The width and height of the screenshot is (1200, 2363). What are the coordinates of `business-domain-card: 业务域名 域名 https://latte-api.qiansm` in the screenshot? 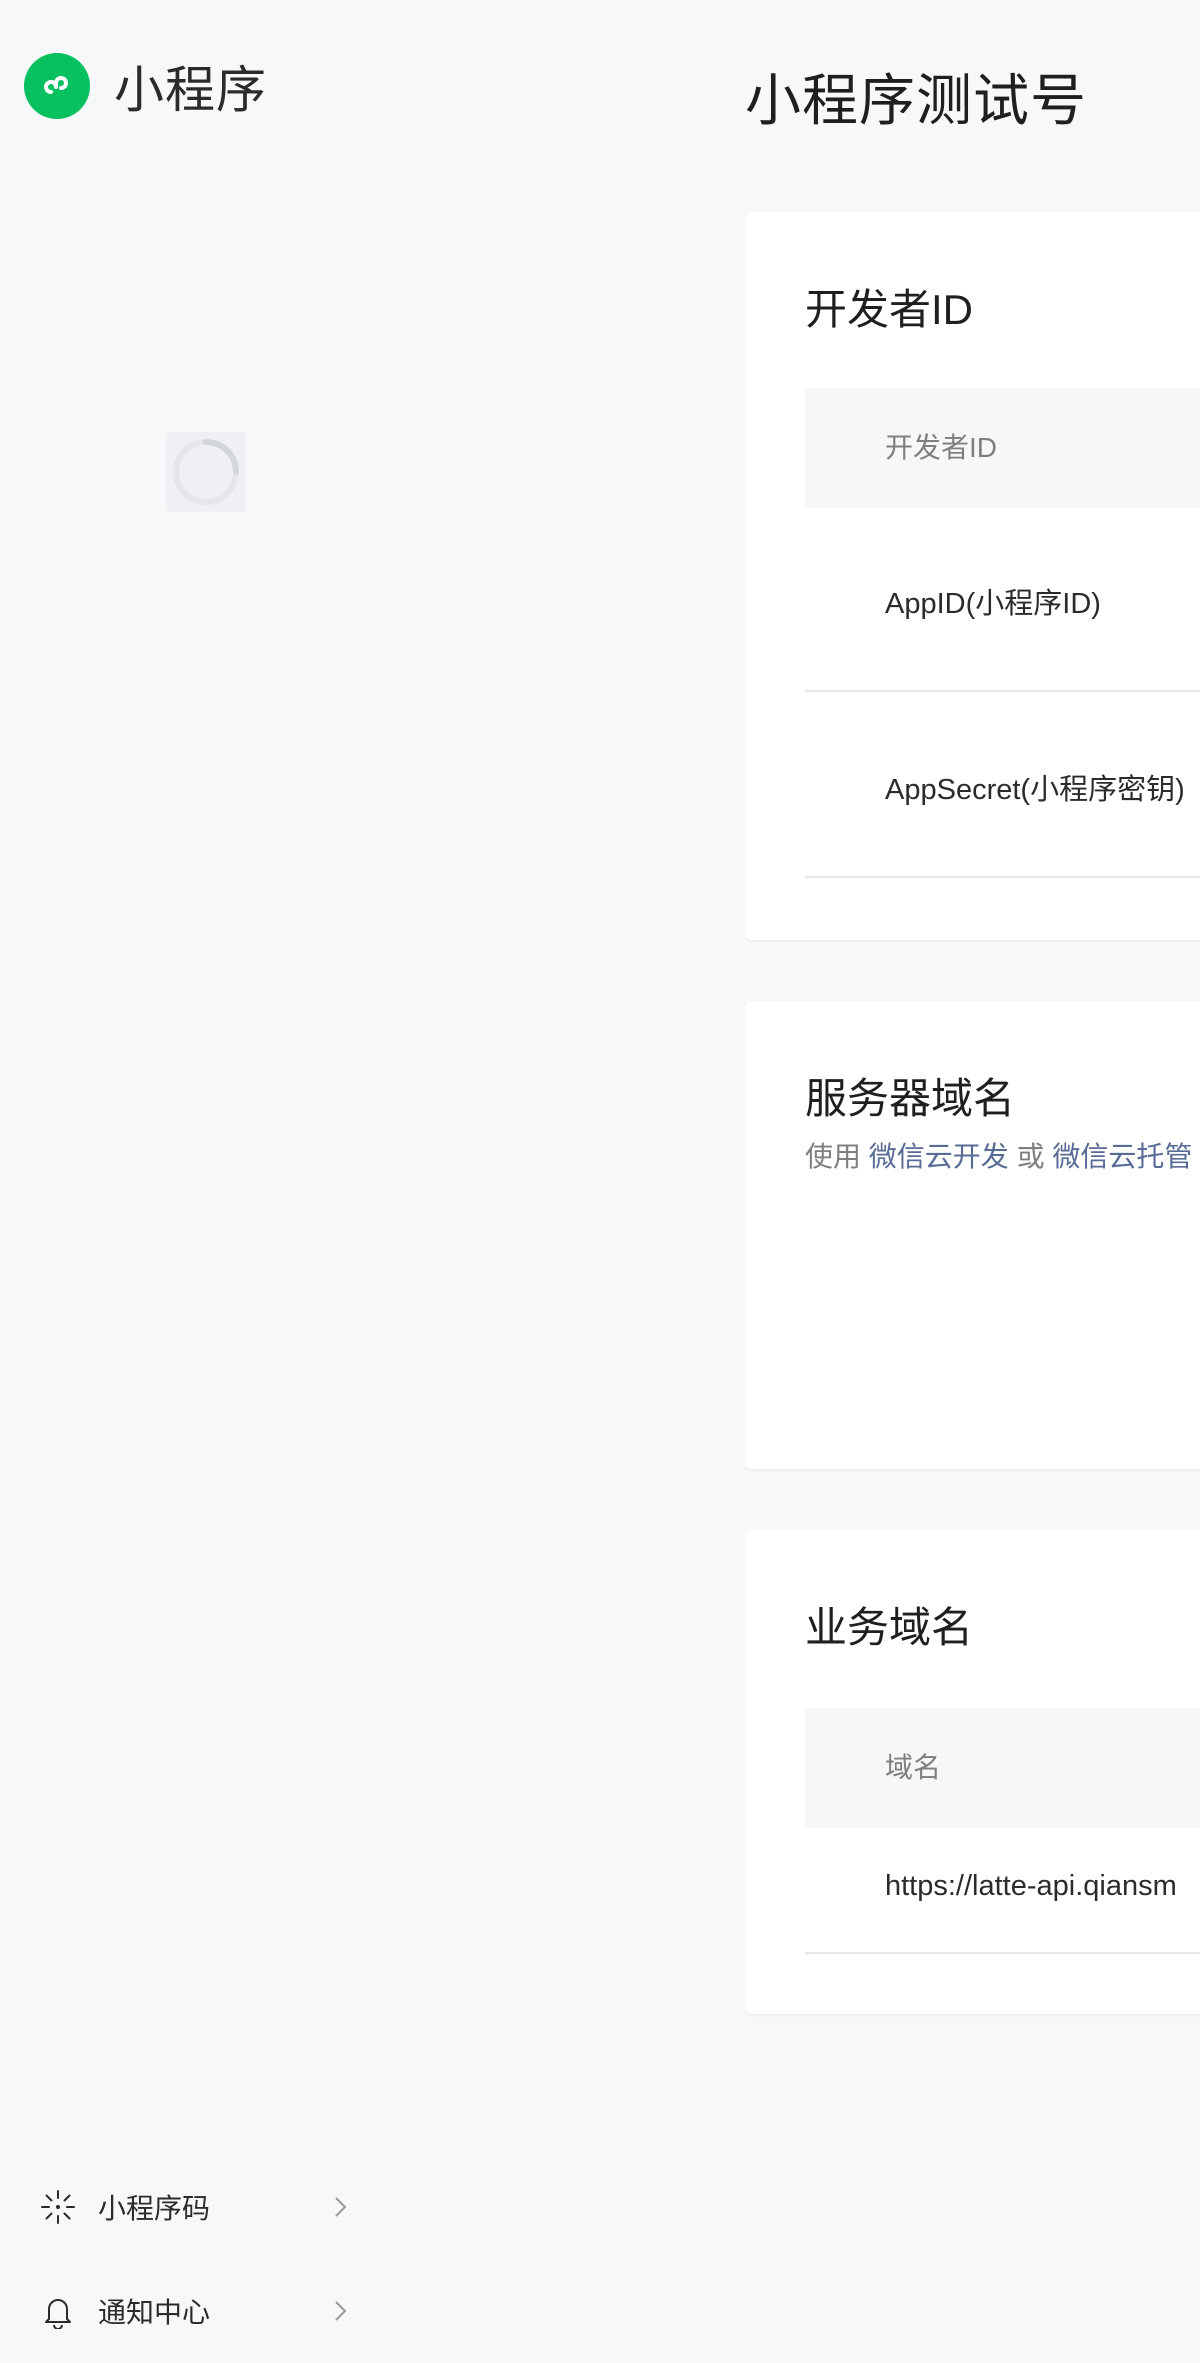 It's located at (972, 1772).